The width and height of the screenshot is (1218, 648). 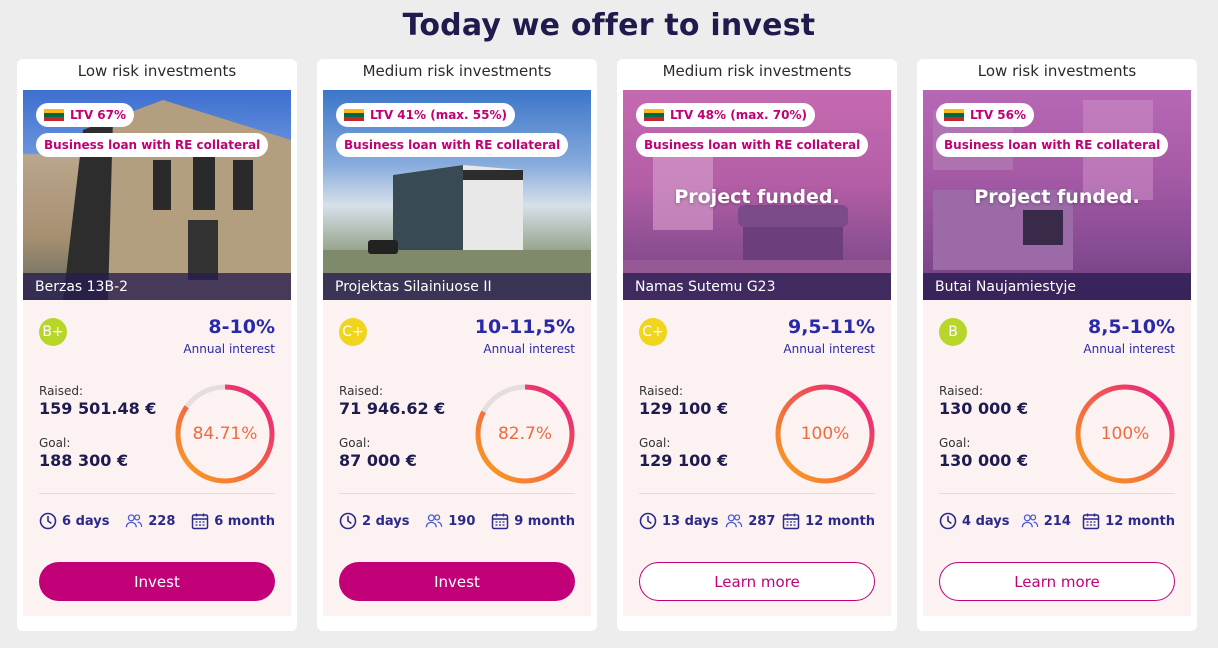 I want to click on days-text: 13 days, so click(x=690, y=521).